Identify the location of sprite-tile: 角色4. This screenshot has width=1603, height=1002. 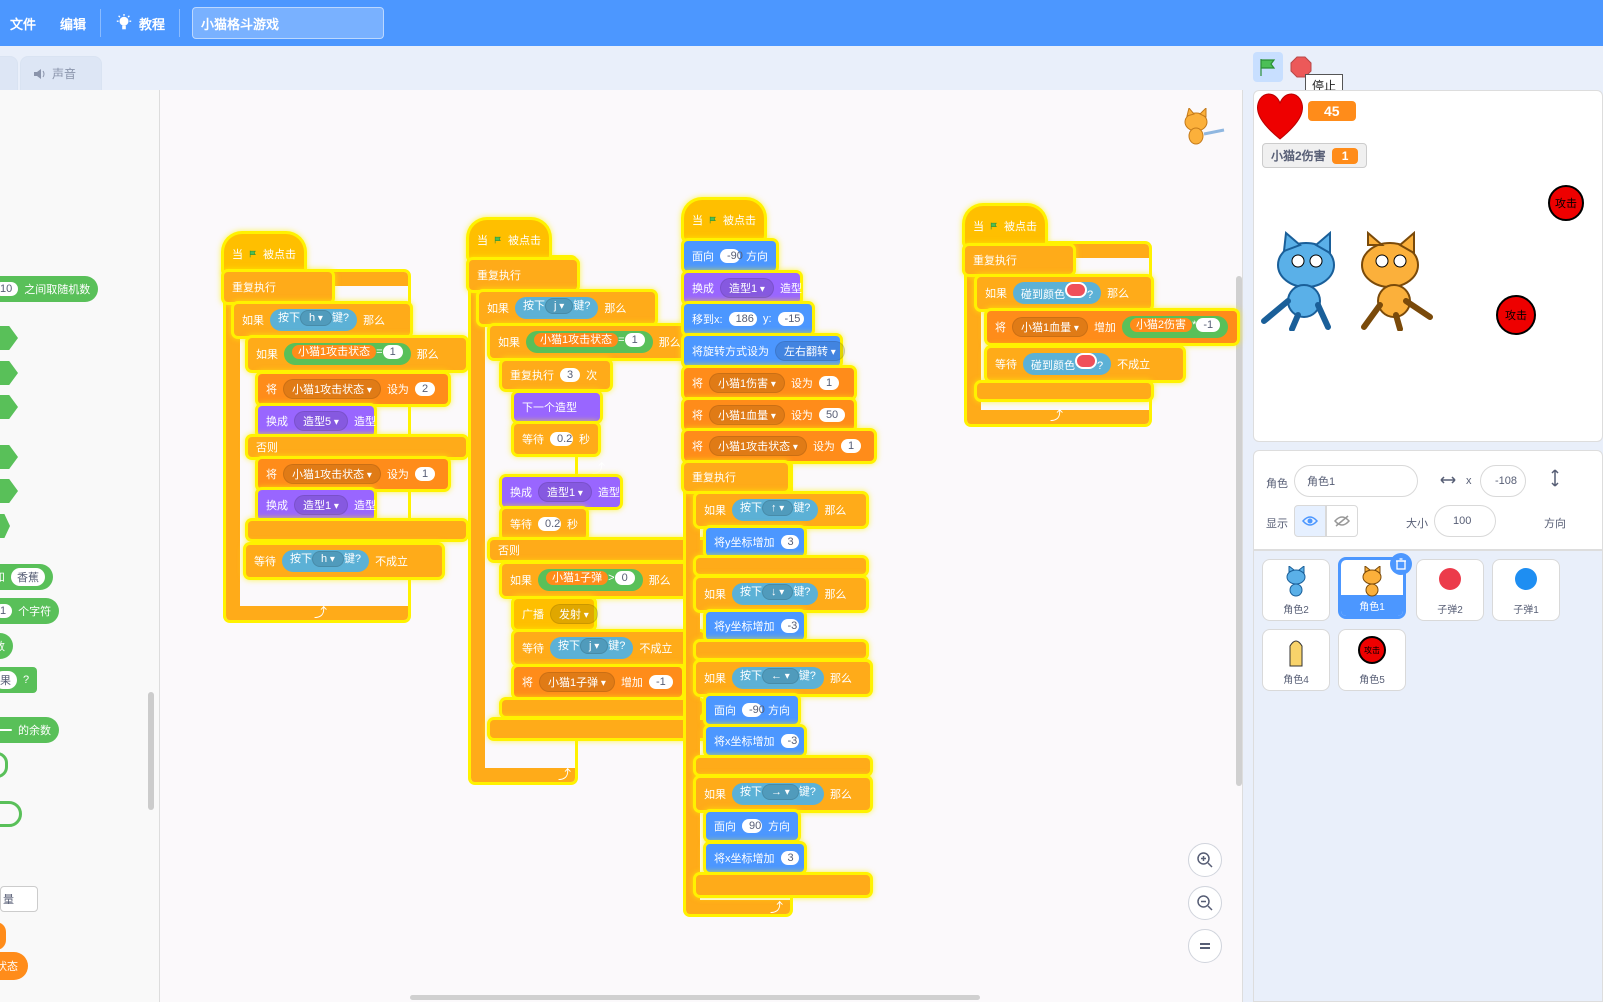
(1296, 660).